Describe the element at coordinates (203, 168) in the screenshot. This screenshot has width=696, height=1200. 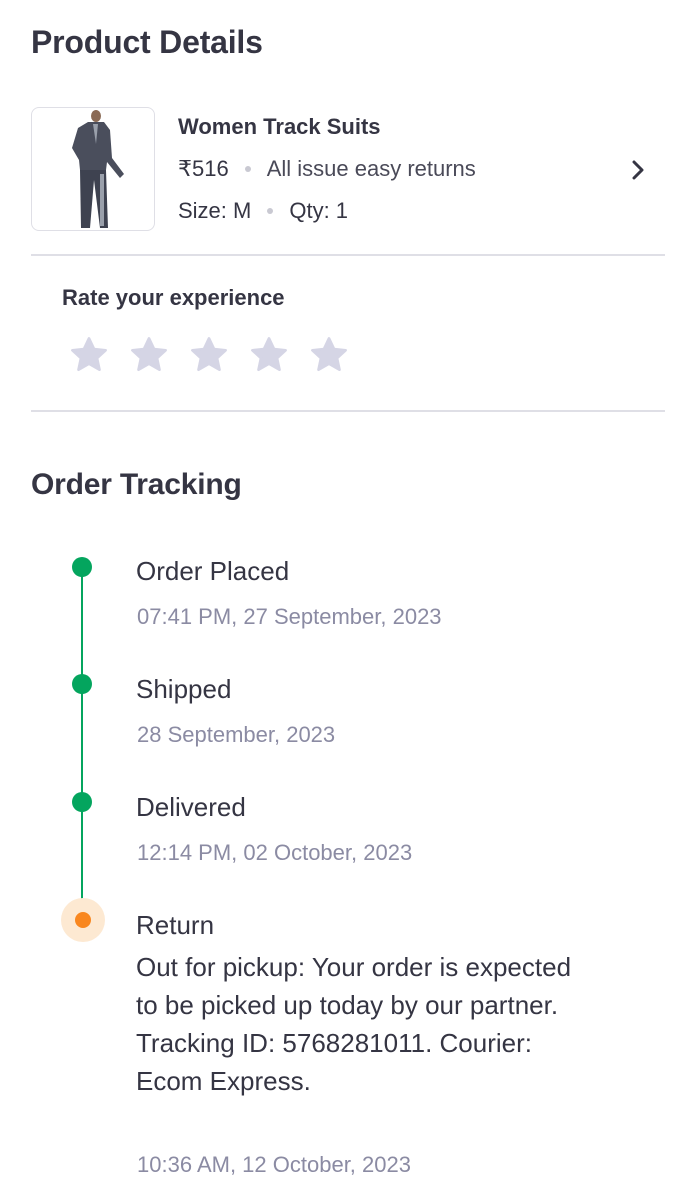
I see `product-price: ₹516` at that location.